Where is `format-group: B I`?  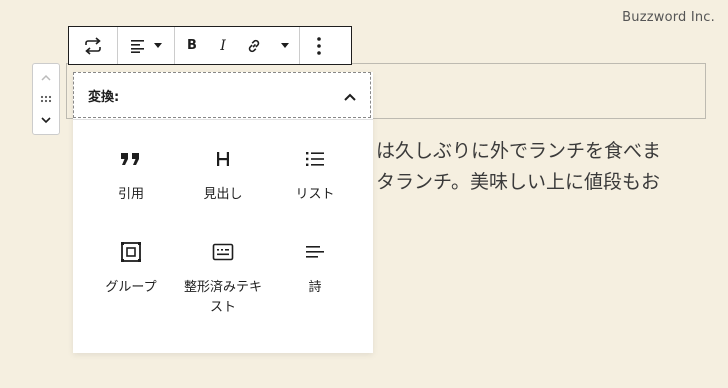
format-group: B I is located at coordinates (237, 45).